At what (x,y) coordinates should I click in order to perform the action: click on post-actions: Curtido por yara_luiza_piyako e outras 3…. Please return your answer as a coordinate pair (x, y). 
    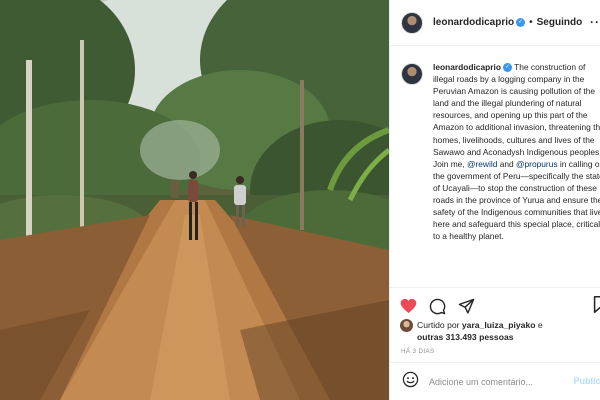
    Looking at the image, I should click on (495, 322).